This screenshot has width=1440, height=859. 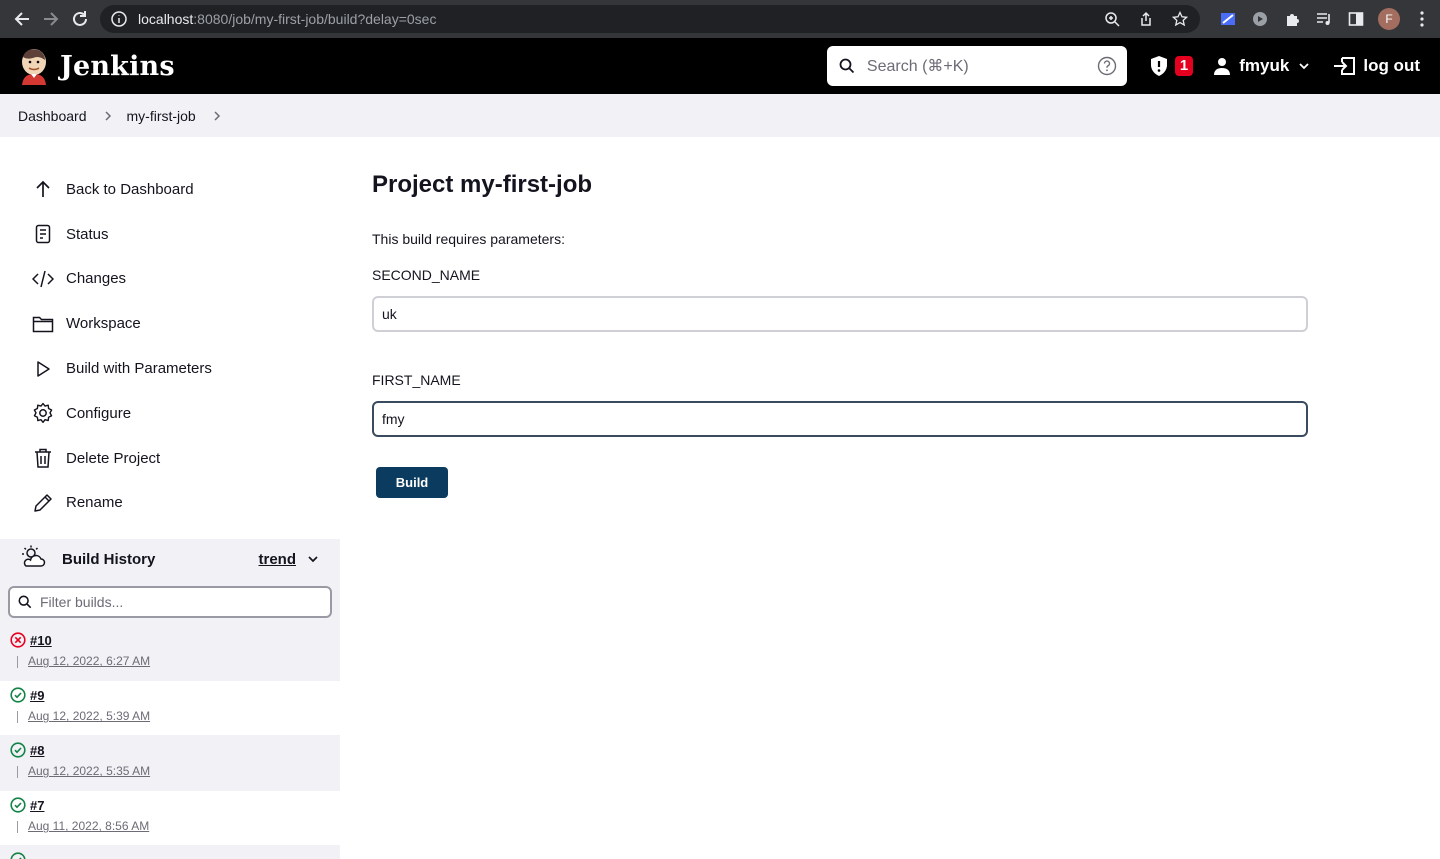 What do you see at coordinates (1260, 19) in the screenshot?
I see `extension-2-icon` at bounding box center [1260, 19].